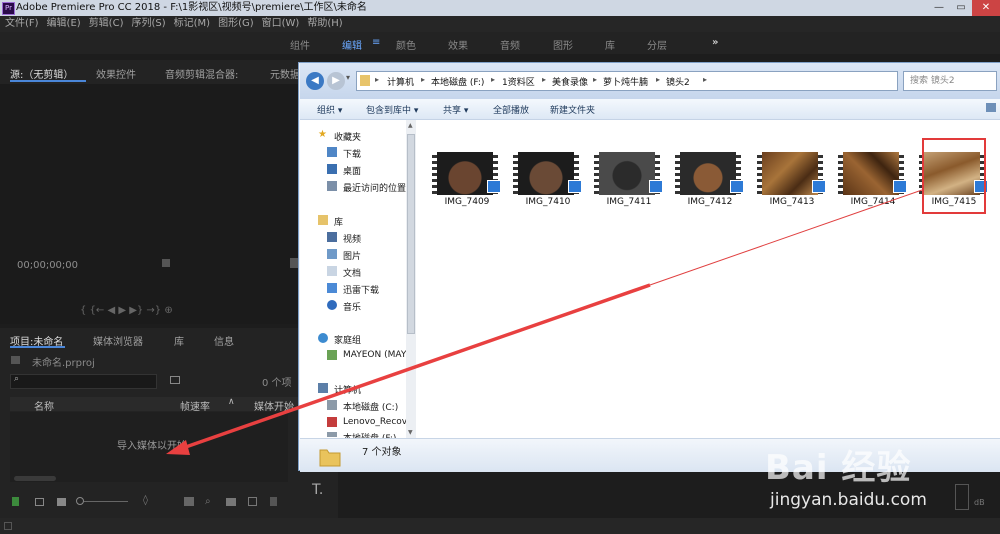 The image size is (1000, 534). What do you see at coordinates (848, 500) in the screenshot?
I see `baidu-url: jingyan.baidu.com` at bounding box center [848, 500].